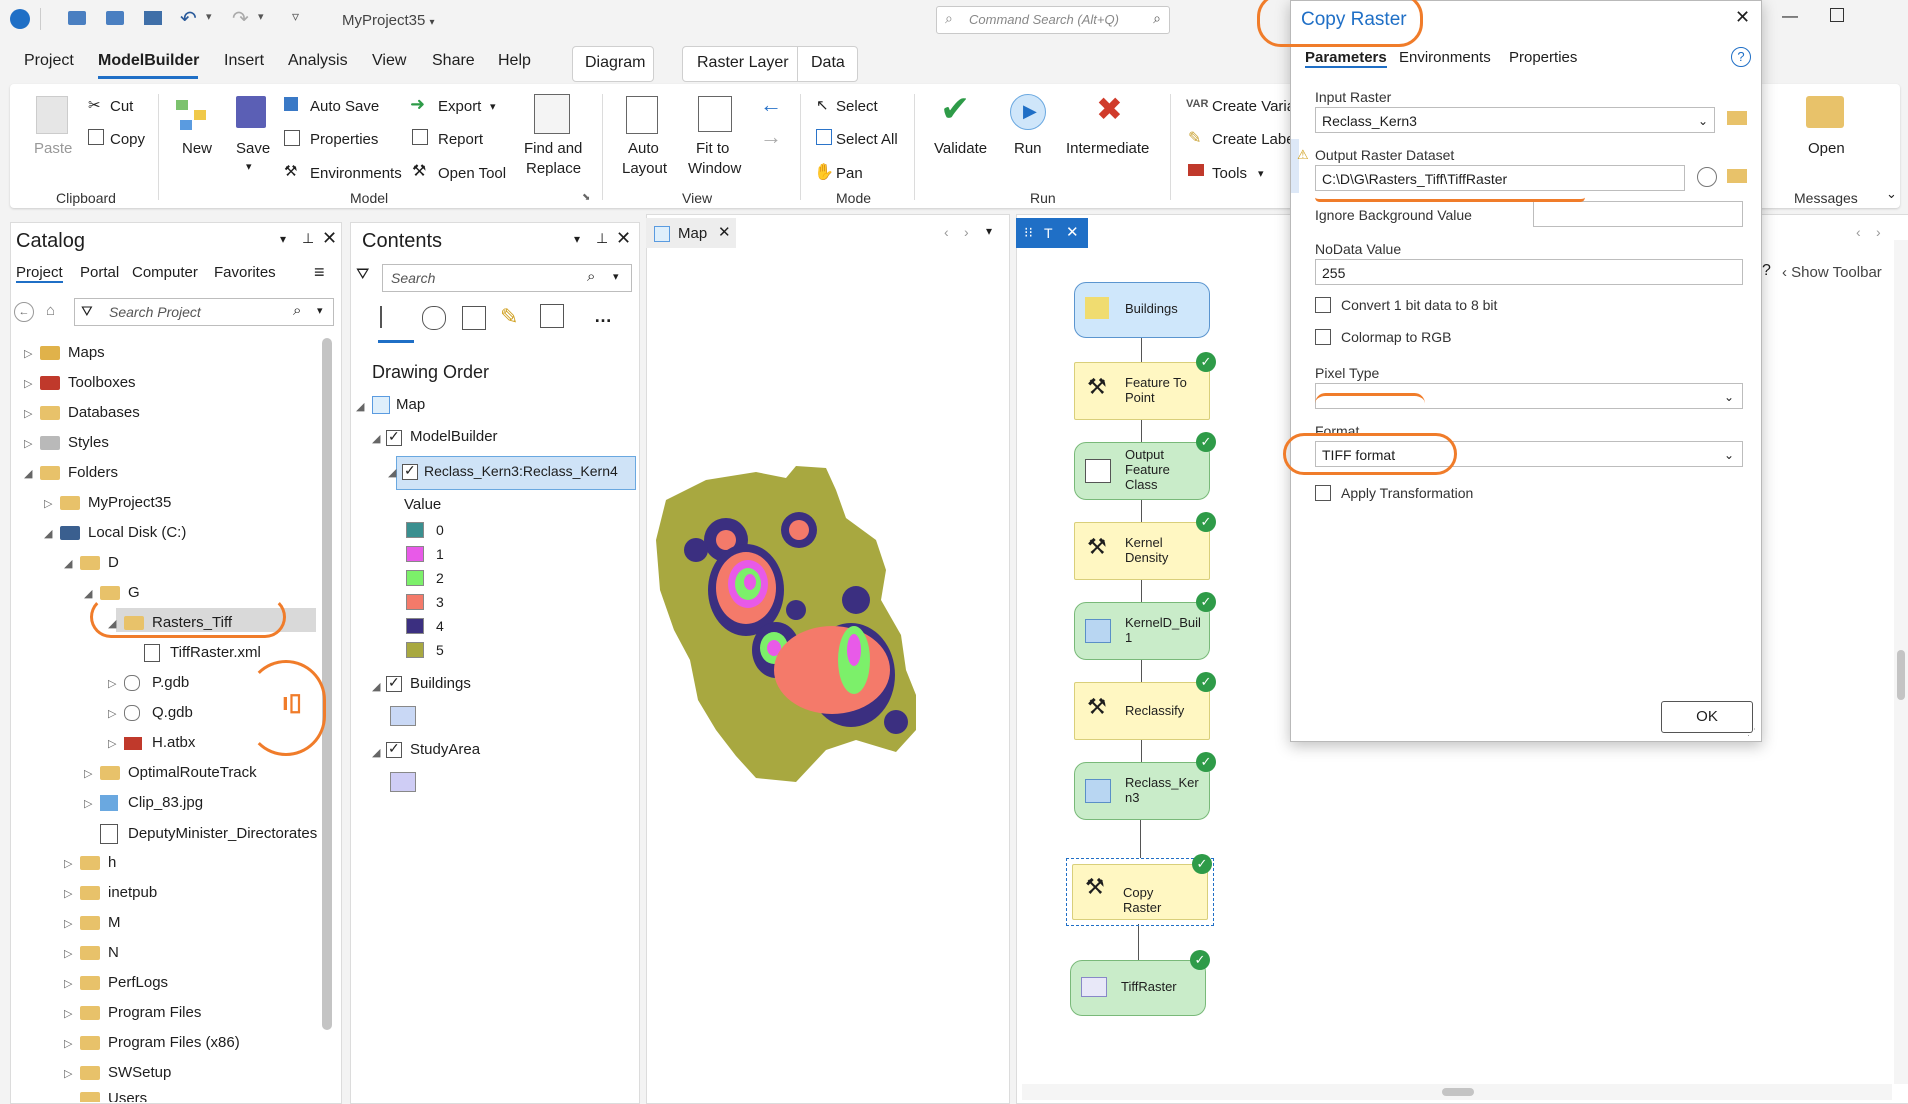 Image resolution: width=1908 pixels, height=1104 pixels. Describe the element at coordinates (1142, 310) in the screenshot. I see `model-node-buildings: Buildings` at that location.